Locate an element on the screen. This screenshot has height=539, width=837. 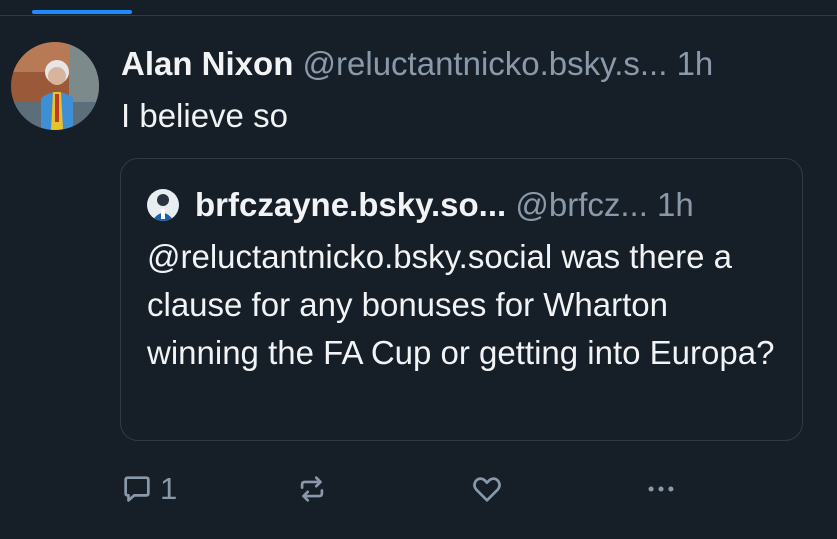
active-tab-indicator is located at coordinates (82, 12).